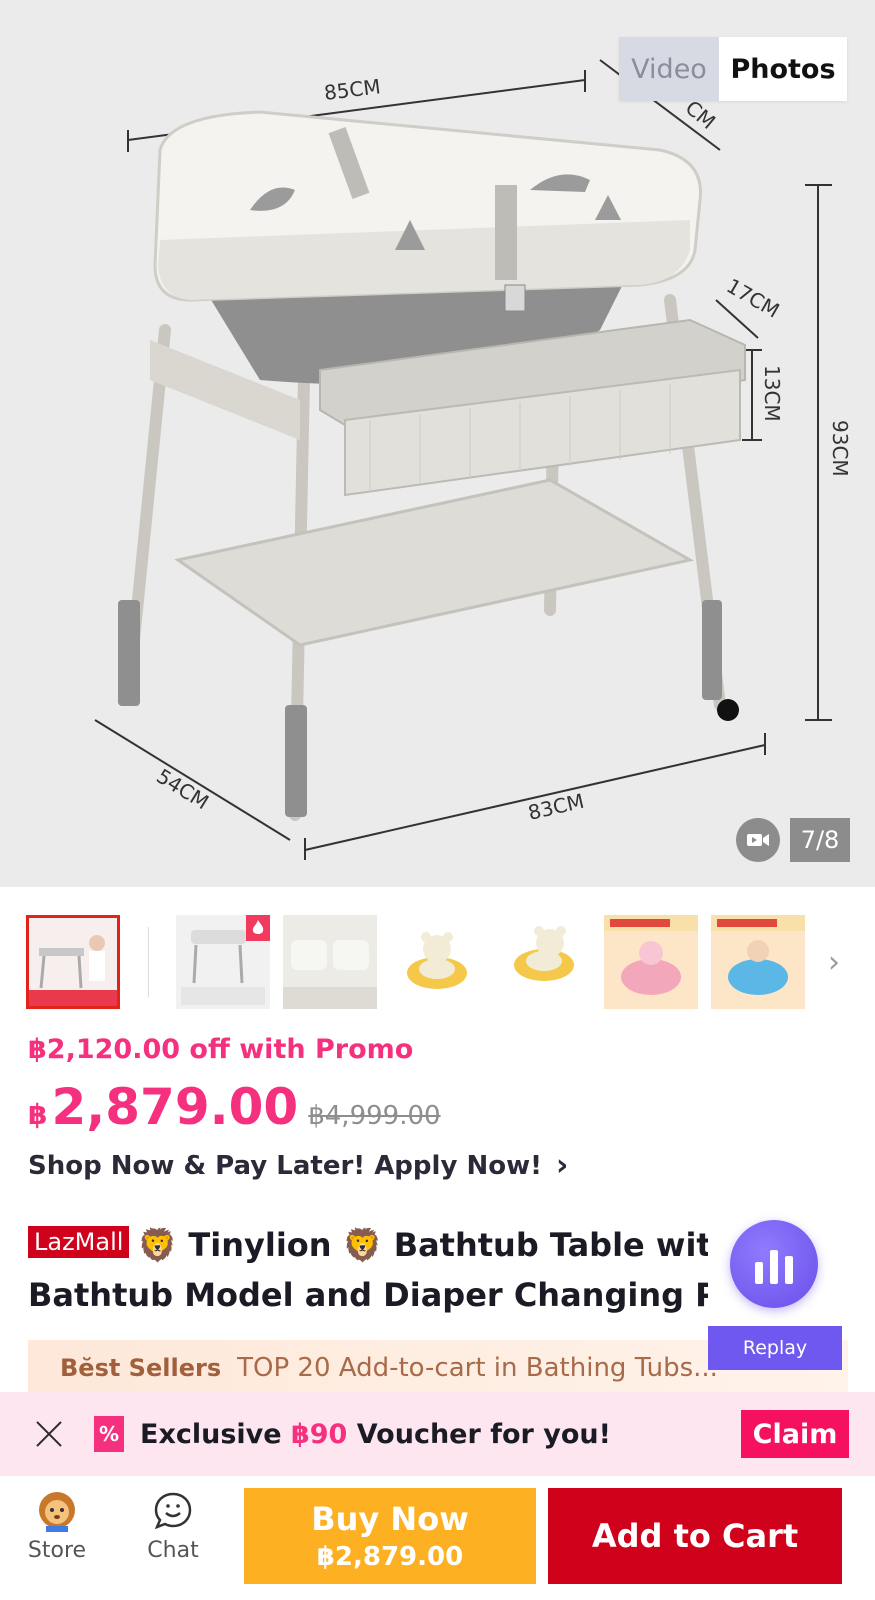  I want to click on thumbnail-divider, so click(148, 962).